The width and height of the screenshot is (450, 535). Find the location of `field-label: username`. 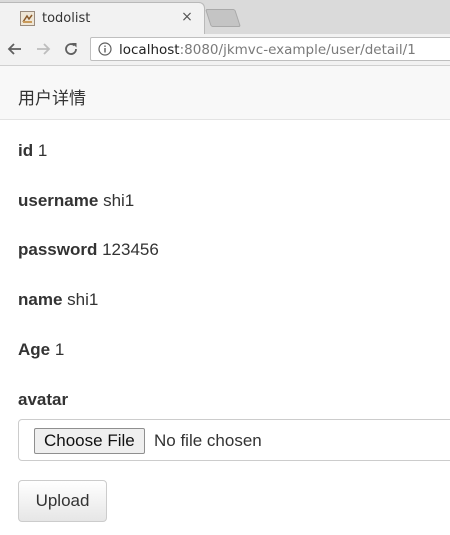

field-label: username is located at coordinates (58, 200).